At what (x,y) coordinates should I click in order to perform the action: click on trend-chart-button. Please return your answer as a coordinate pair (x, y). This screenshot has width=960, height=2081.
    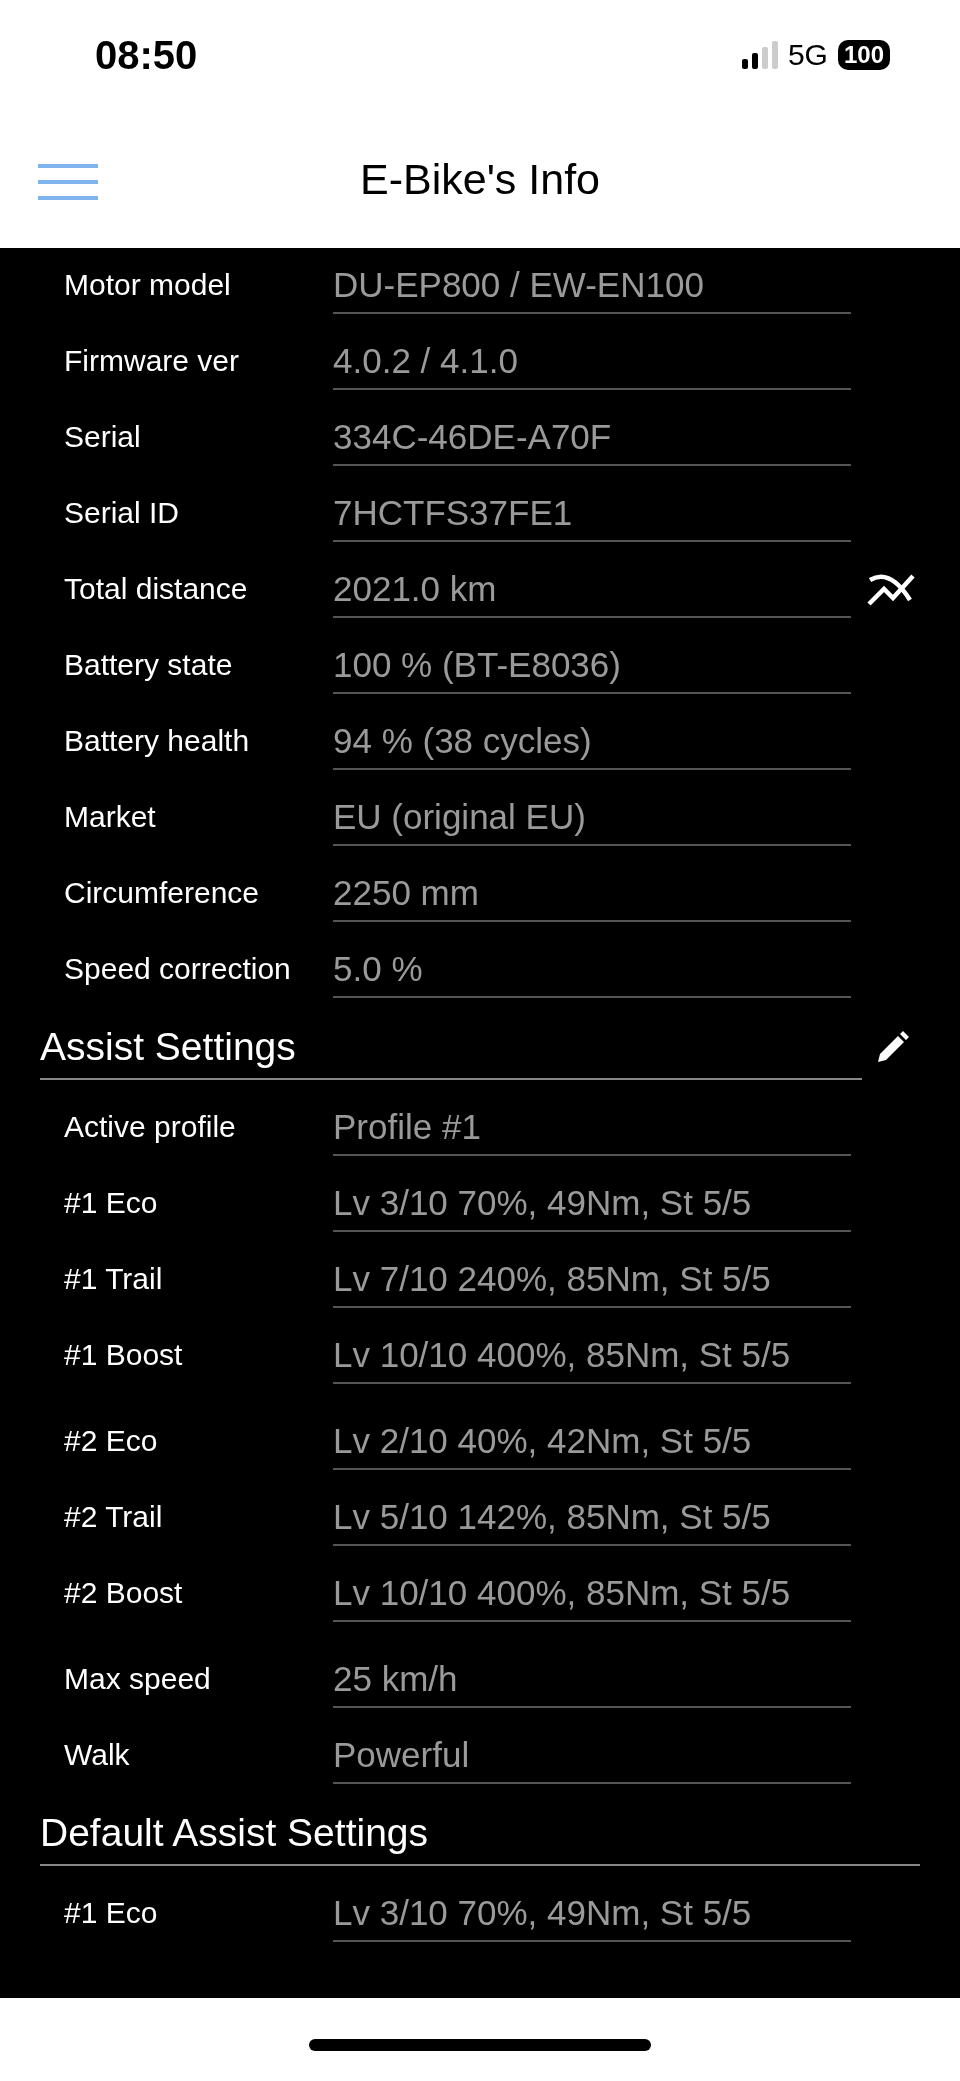
    Looking at the image, I should click on (891, 589).